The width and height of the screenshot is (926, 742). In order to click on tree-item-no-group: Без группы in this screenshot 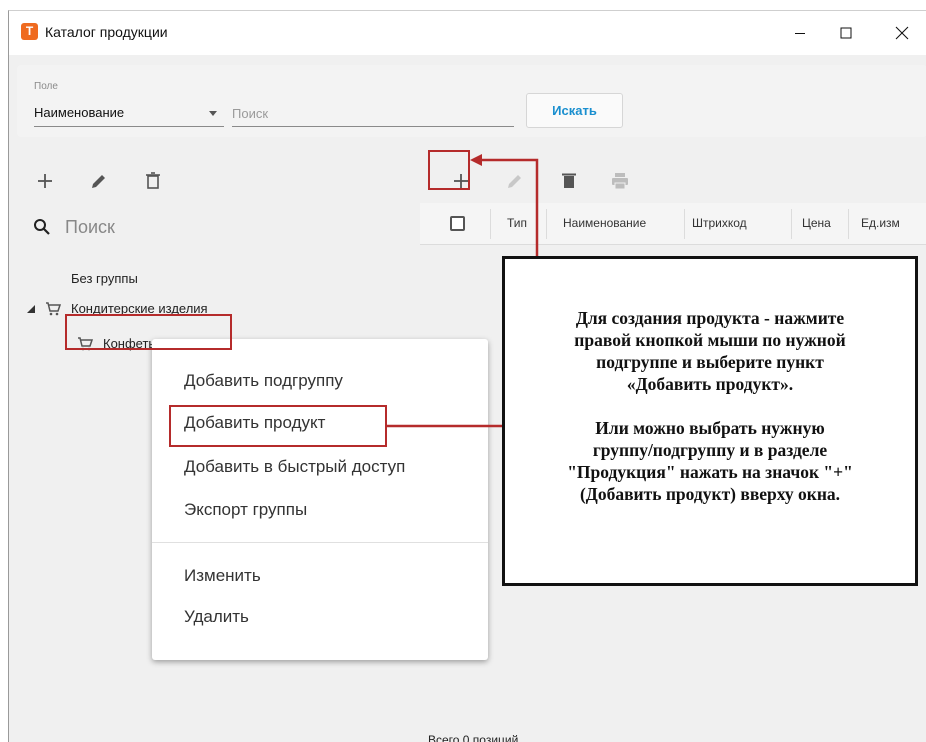, I will do `click(104, 278)`.